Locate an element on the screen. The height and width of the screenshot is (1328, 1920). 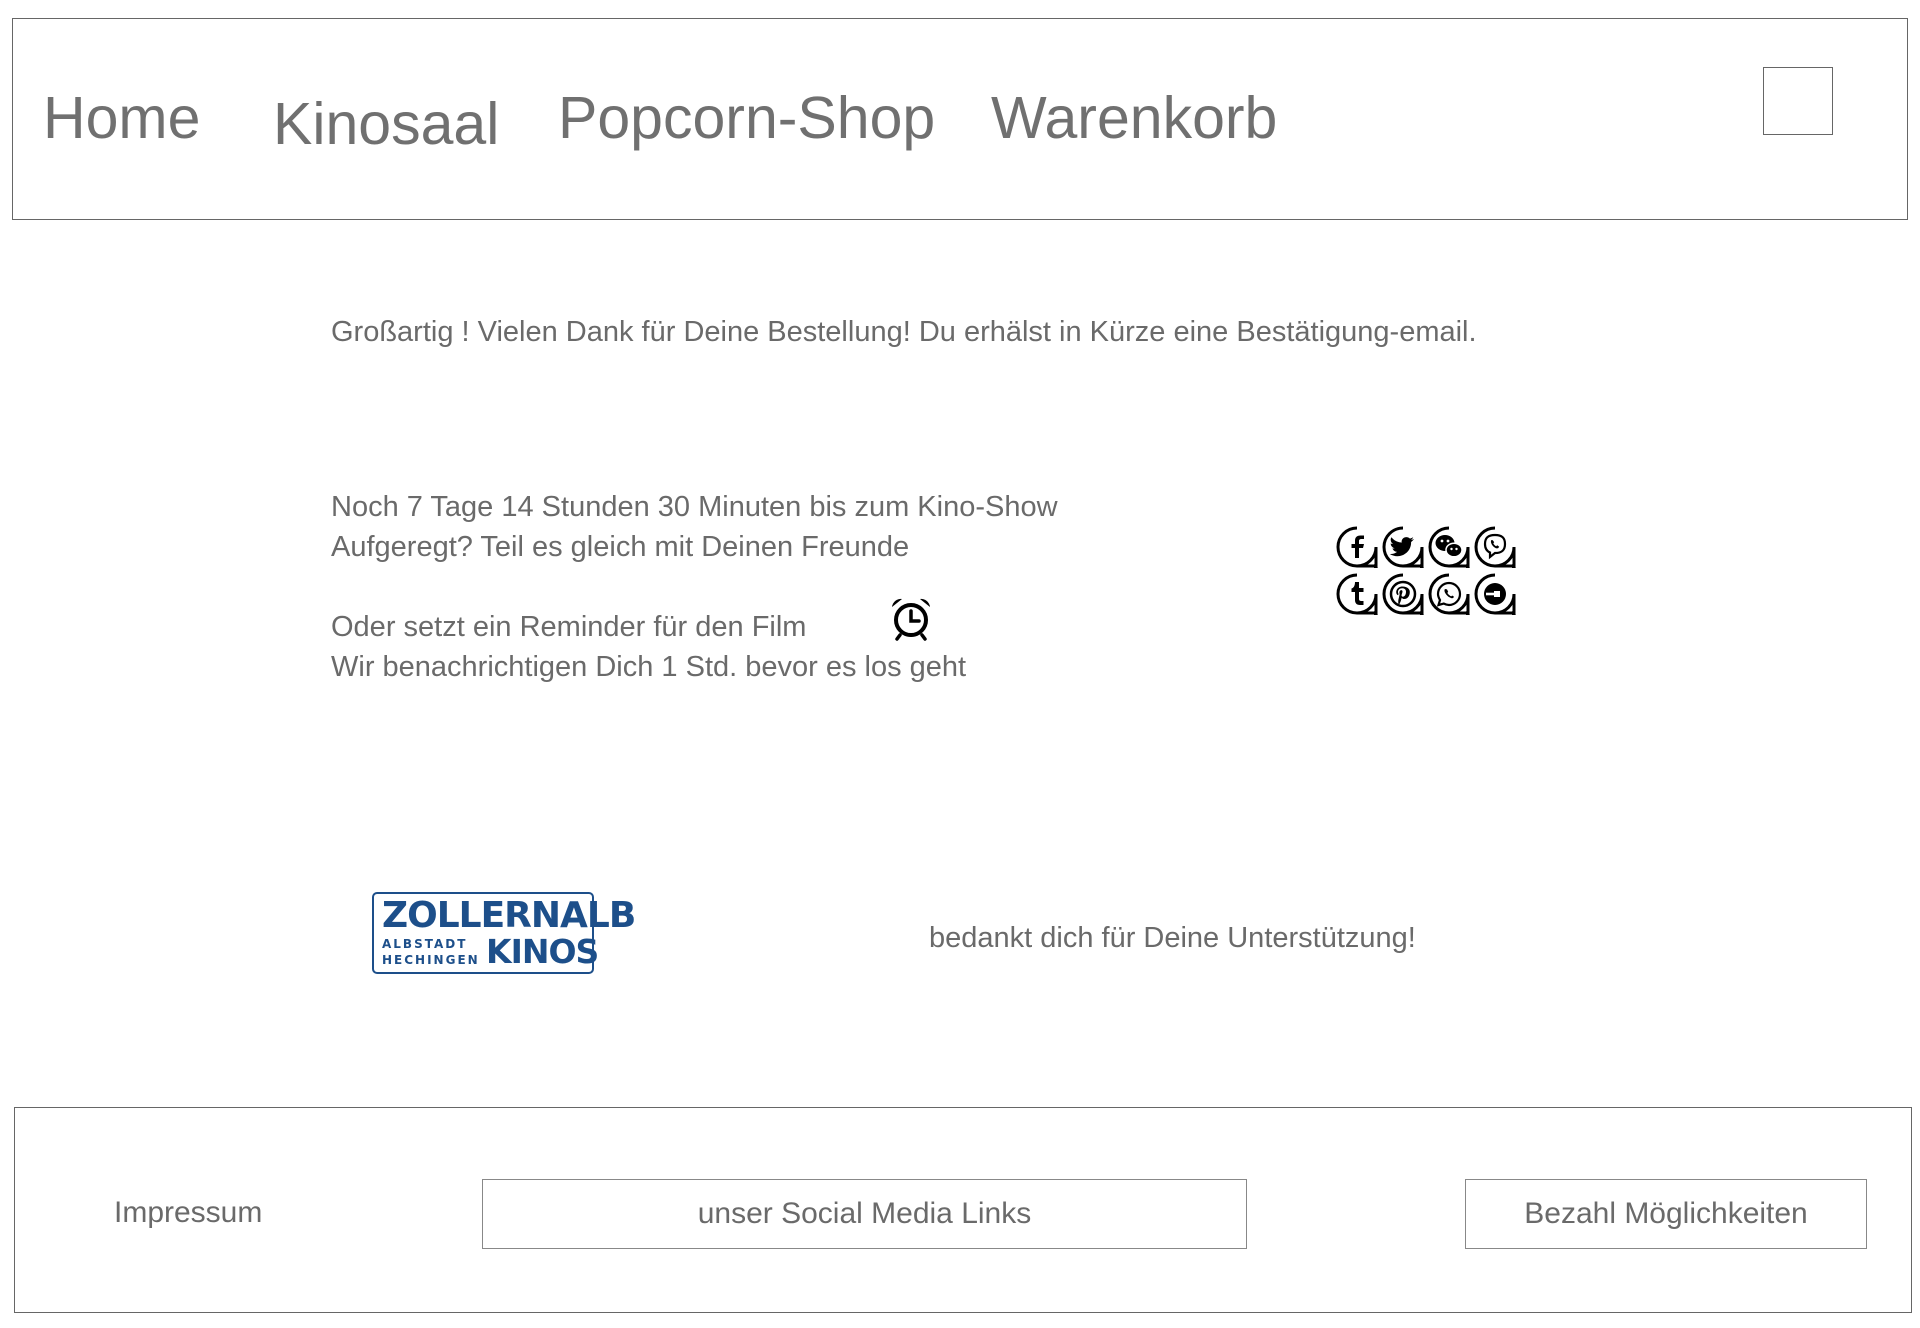
nav-home: Home is located at coordinates (121, 118).